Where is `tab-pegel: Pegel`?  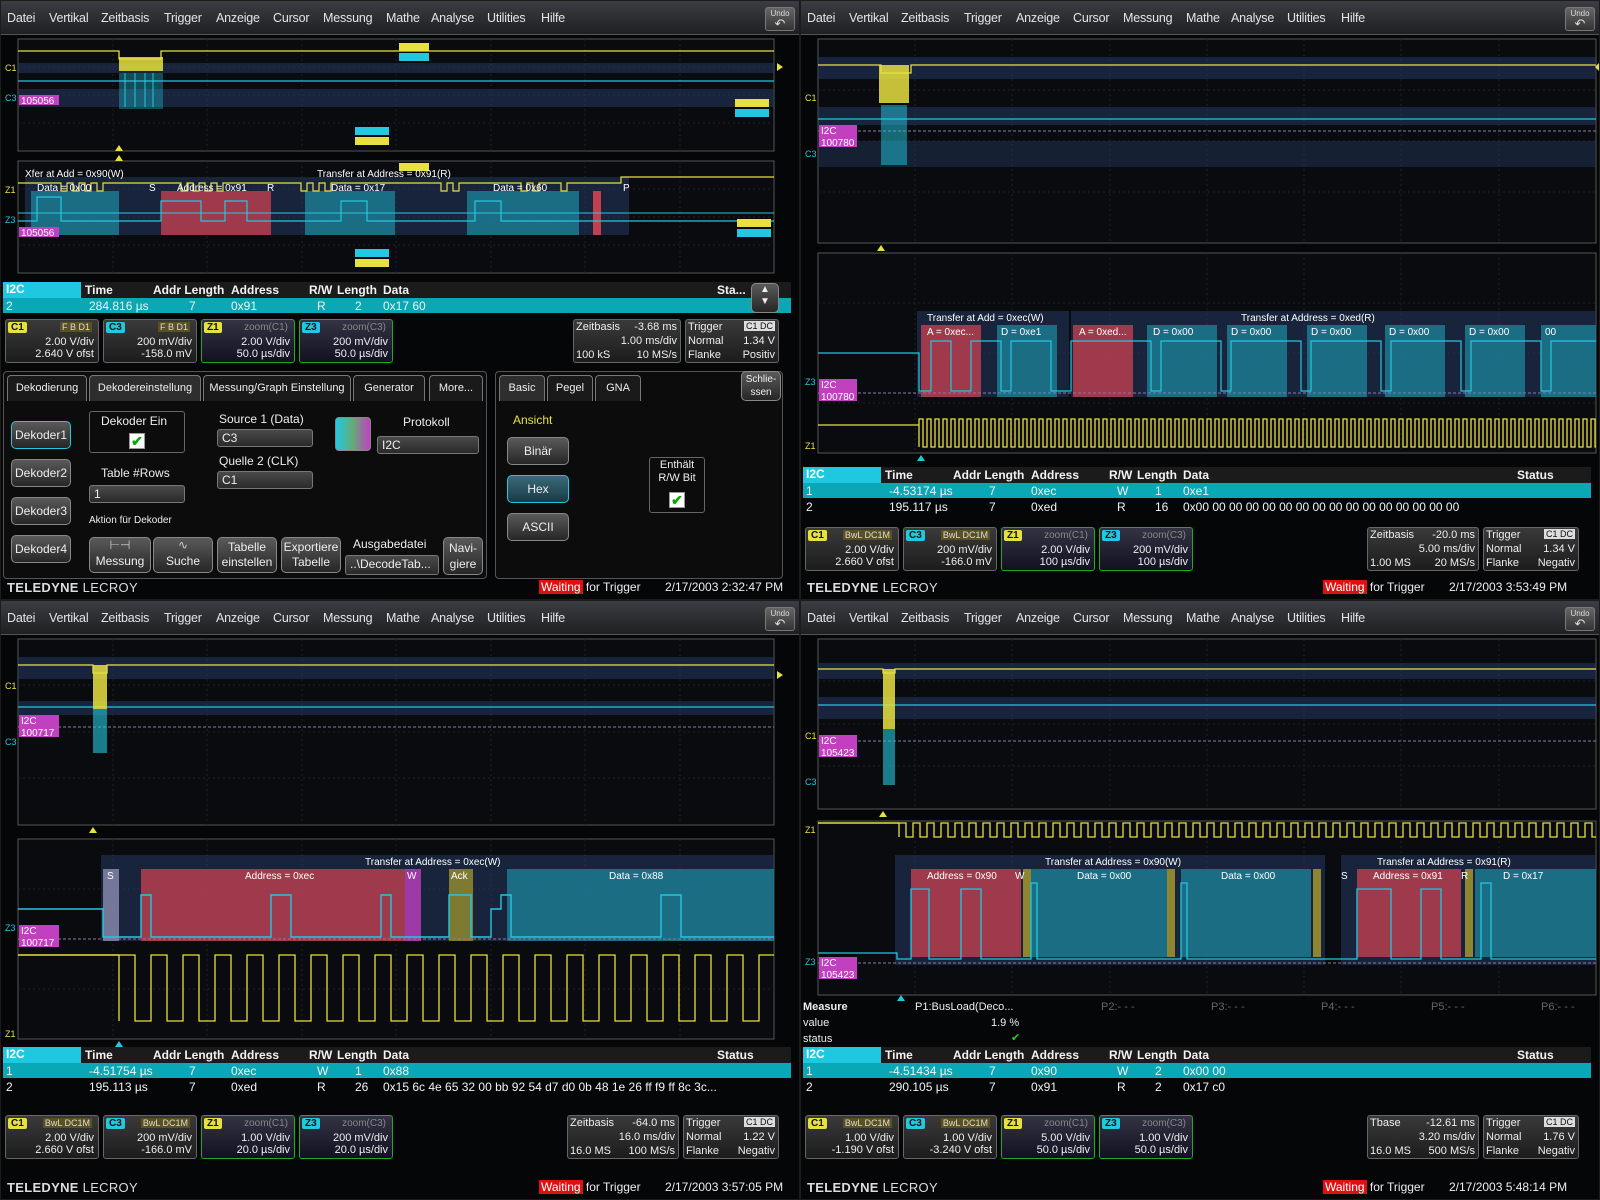 tab-pegel: Pegel is located at coordinates (570, 388).